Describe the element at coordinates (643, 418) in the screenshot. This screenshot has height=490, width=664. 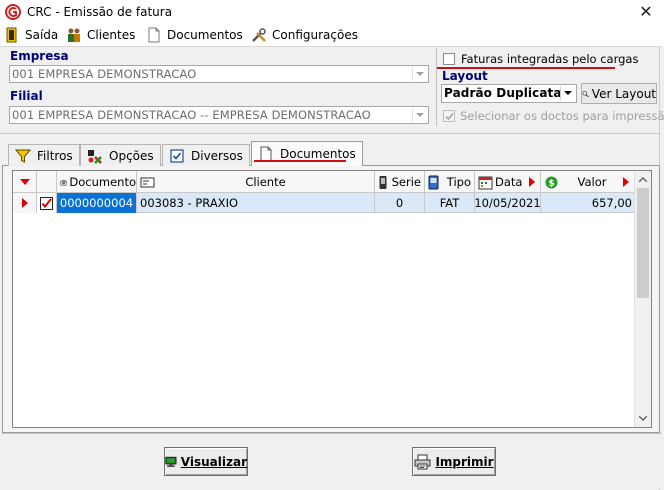
I see `scroll-down-icon` at that location.